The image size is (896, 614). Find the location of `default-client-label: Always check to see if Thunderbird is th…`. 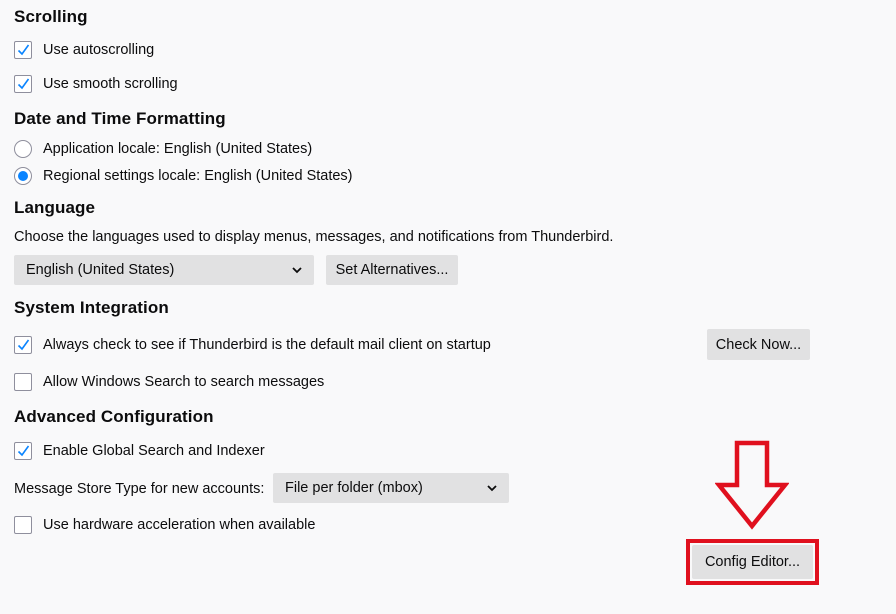

default-client-label: Always check to see if Thunderbird is th… is located at coordinates (267, 345).